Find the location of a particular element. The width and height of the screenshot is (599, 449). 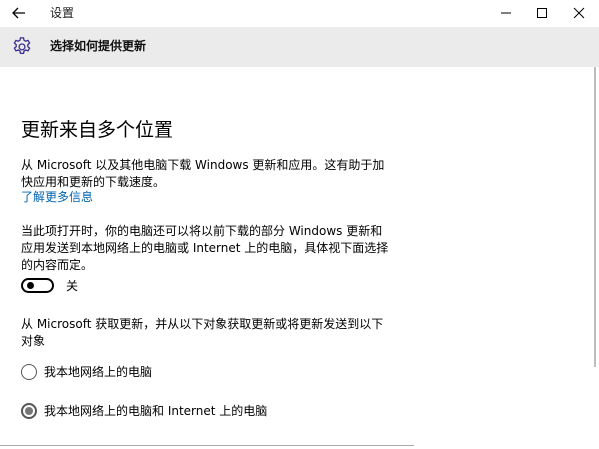

title-bar: 设置 is located at coordinates (299, 13).